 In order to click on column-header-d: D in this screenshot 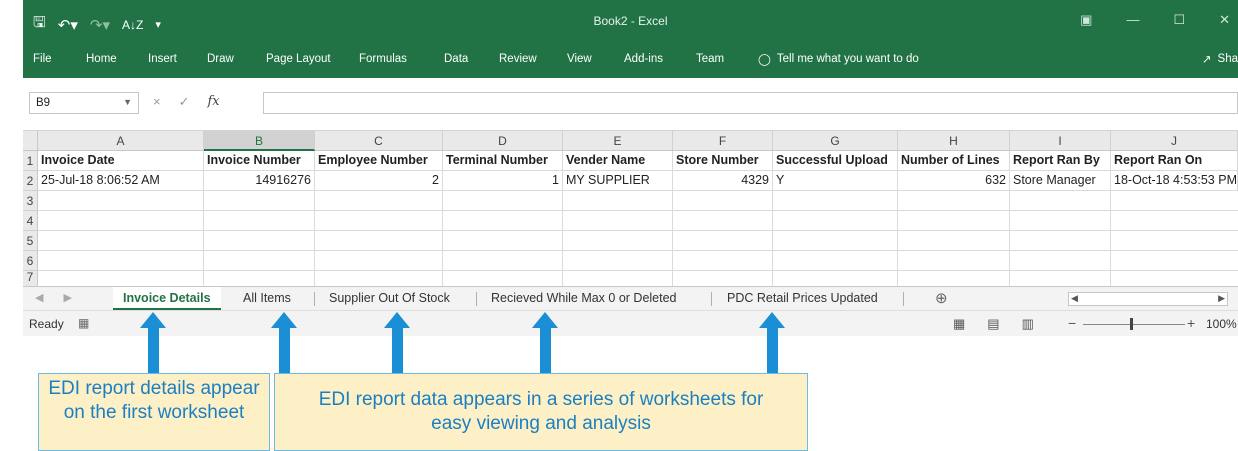, I will do `click(503, 141)`.